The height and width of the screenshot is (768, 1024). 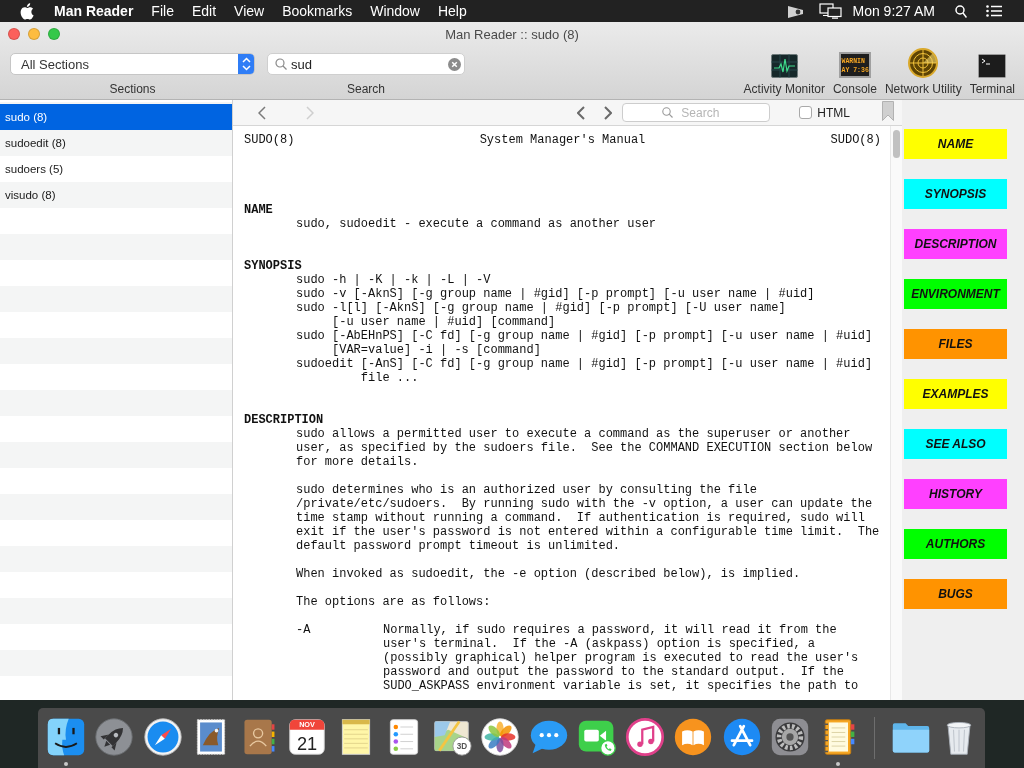 What do you see at coordinates (784, 66) in the screenshot?
I see `waveform-screen-icon` at bounding box center [784, 66].